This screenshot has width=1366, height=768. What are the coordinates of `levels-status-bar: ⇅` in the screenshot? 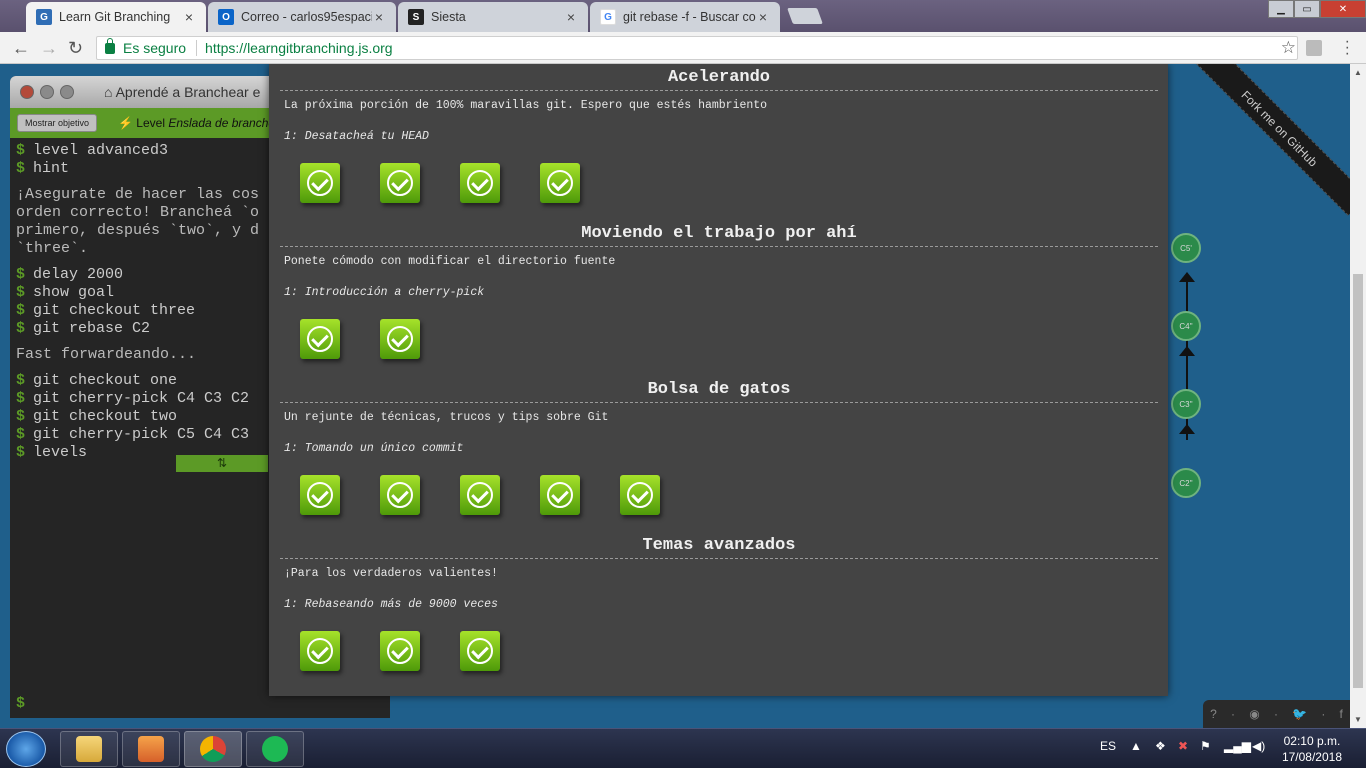 It's located at (222, 463).